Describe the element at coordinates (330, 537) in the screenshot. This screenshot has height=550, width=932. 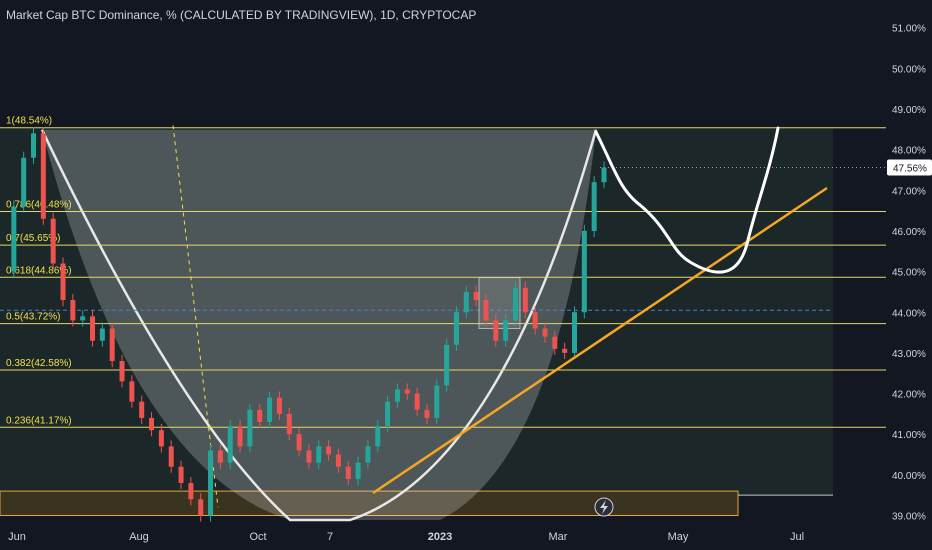
I see `x-tick-label: 7` at that location.